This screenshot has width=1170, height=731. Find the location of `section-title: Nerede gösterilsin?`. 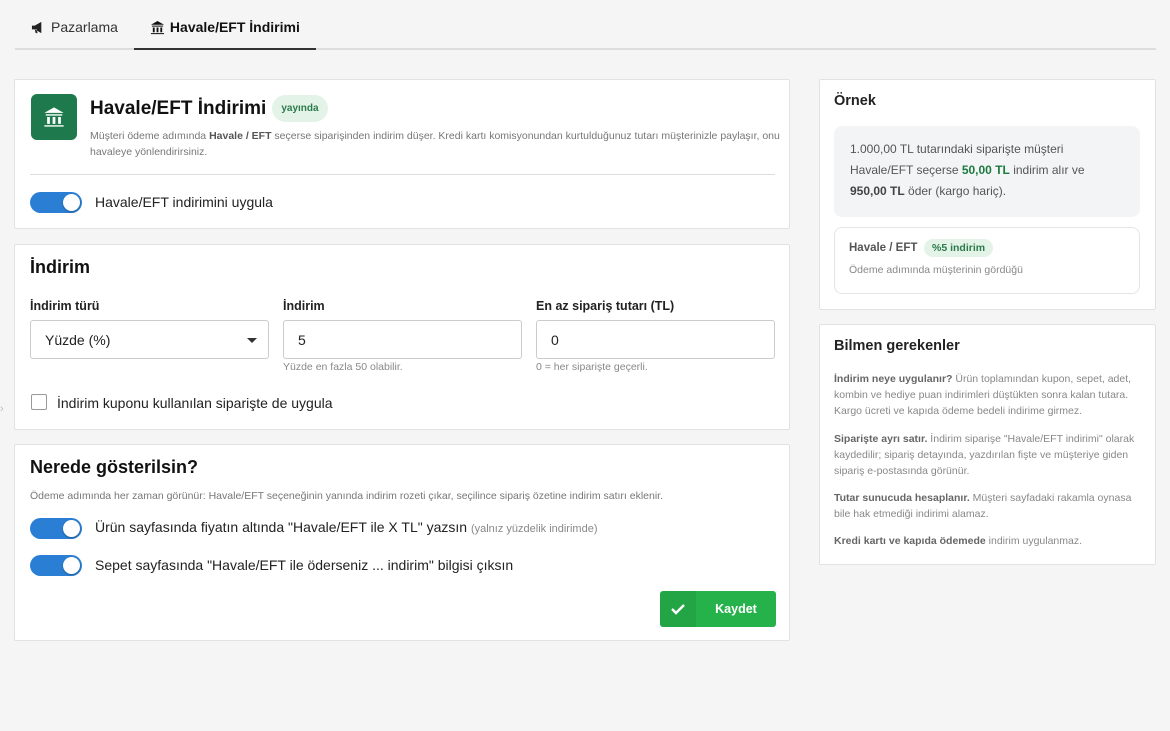

section-title: Nerede gösterilsin? is located at coordinates (114, 467).